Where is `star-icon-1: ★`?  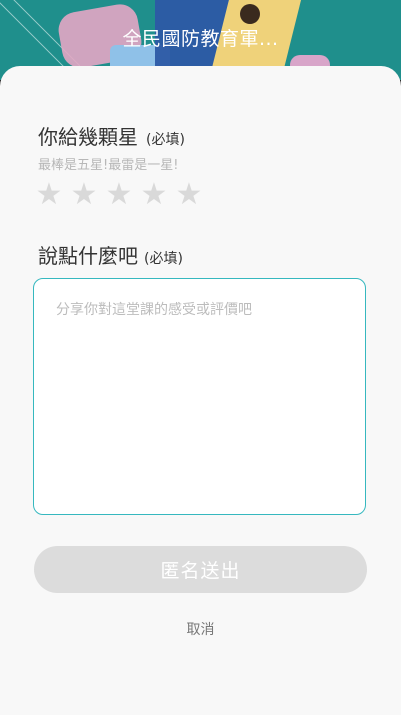 star-icon-1: ★ is located at coordinates (49, 195).